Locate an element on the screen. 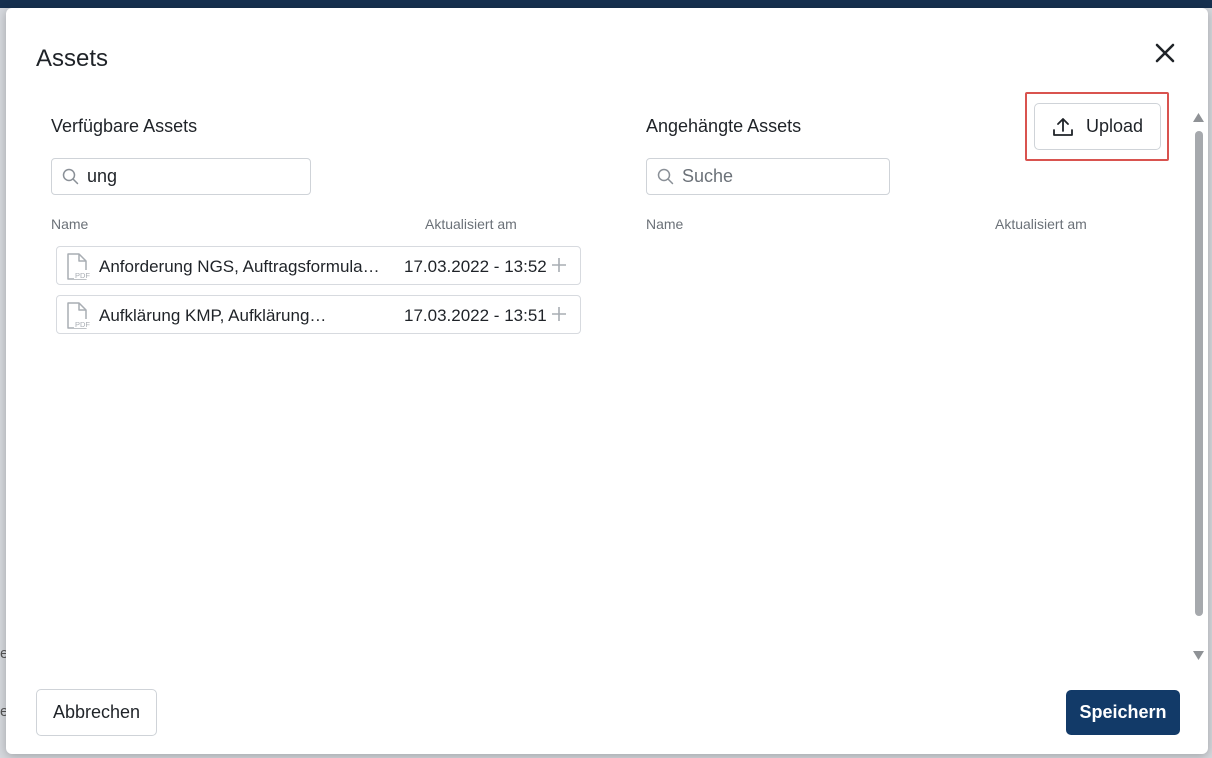 The image size is (1212, 758). available-search-box is located at coordinates (181, 176).